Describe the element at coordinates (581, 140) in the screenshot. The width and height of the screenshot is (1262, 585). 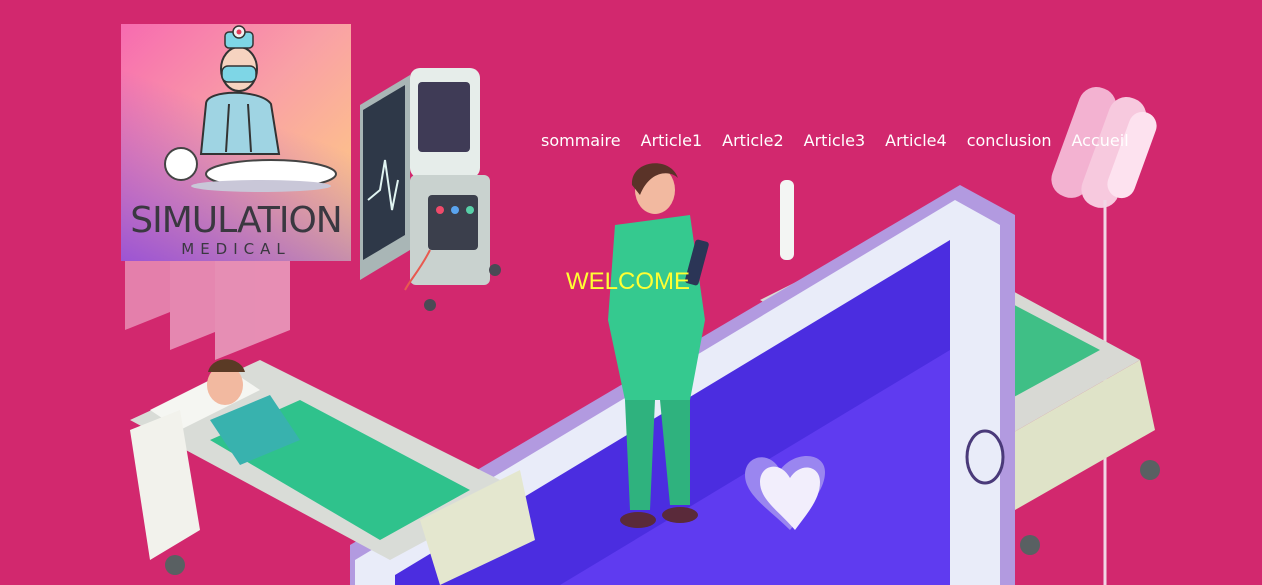
I see `nav-item-sommaire: sommaire` at that location.